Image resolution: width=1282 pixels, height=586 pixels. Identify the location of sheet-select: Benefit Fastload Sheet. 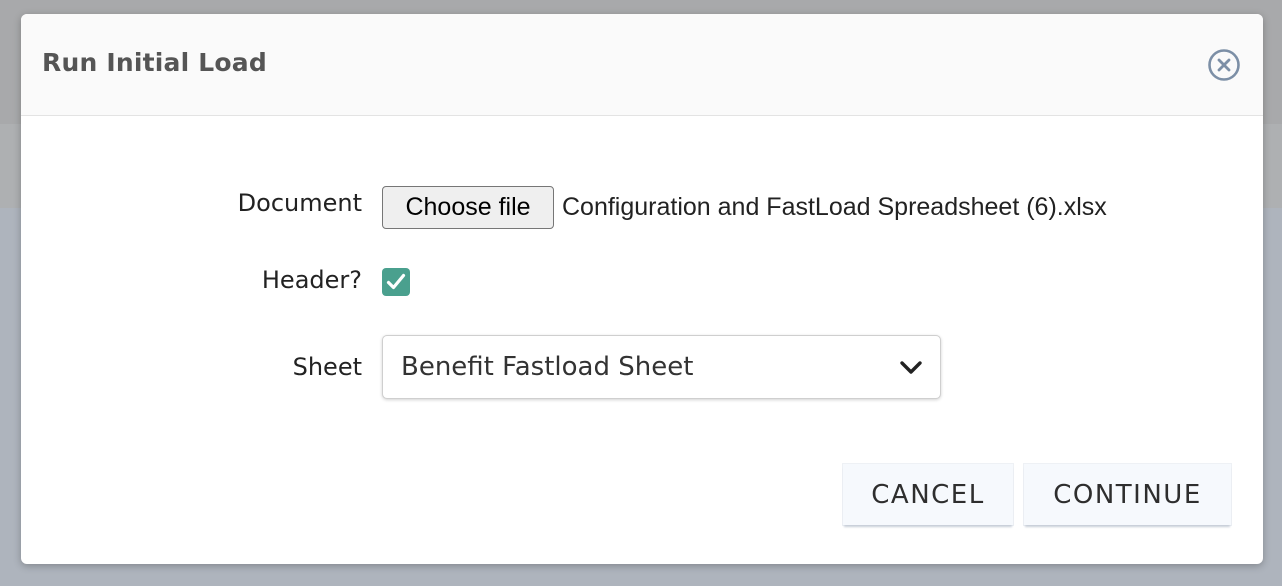
(661, 367).